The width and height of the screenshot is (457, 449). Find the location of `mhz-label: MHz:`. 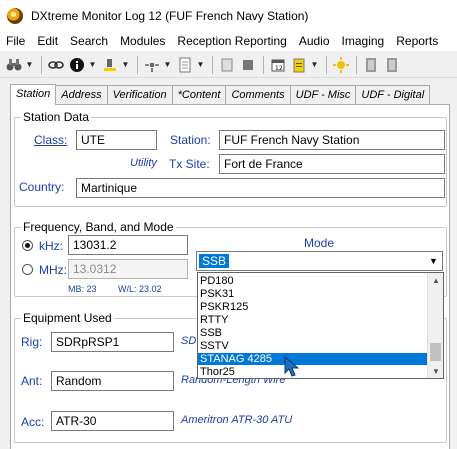

mhz-label: MHz: is located at coordinates (53, 270).